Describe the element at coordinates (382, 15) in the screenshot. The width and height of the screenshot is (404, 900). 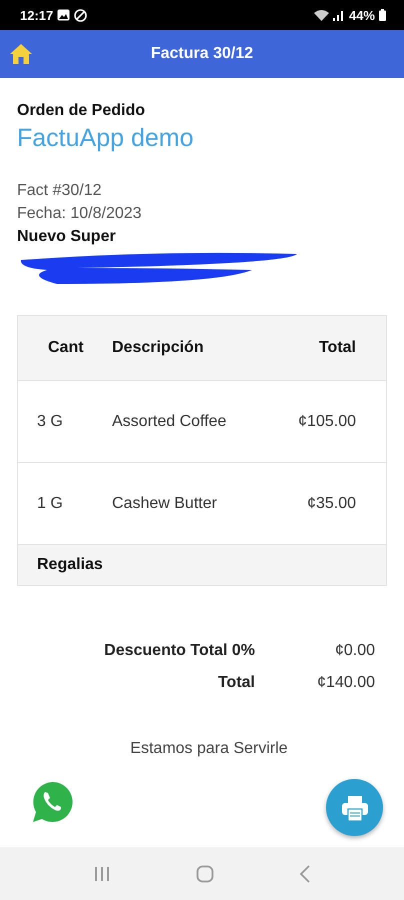
I see `battery-icon` at that location.